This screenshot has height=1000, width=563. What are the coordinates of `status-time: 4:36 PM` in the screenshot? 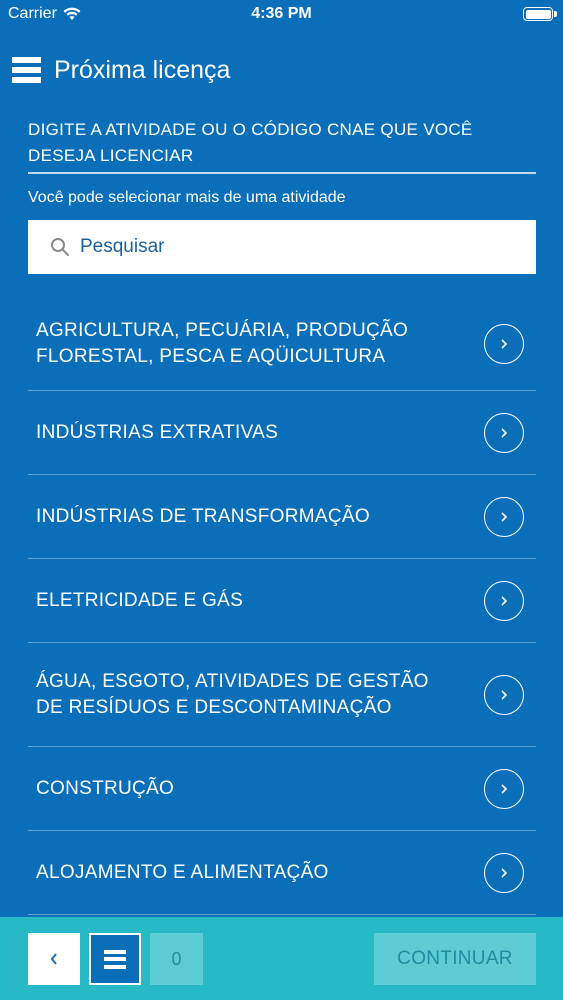 It's located at (281, 13).